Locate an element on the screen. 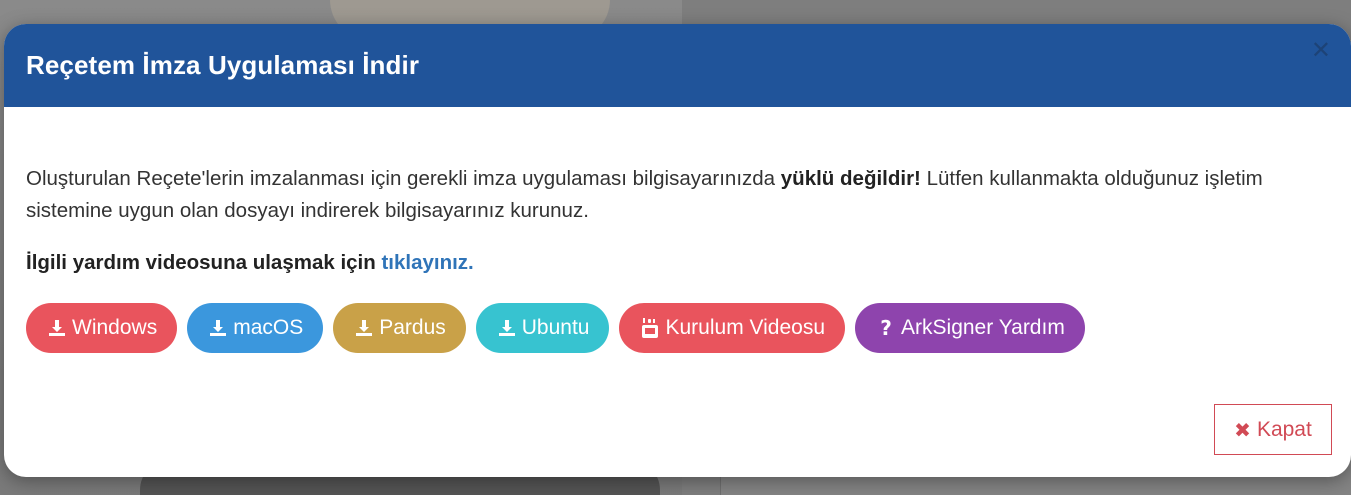 The height and width of the screenshot is (495, 1351). macos-label: macOS is located at coordinates (268, 327).